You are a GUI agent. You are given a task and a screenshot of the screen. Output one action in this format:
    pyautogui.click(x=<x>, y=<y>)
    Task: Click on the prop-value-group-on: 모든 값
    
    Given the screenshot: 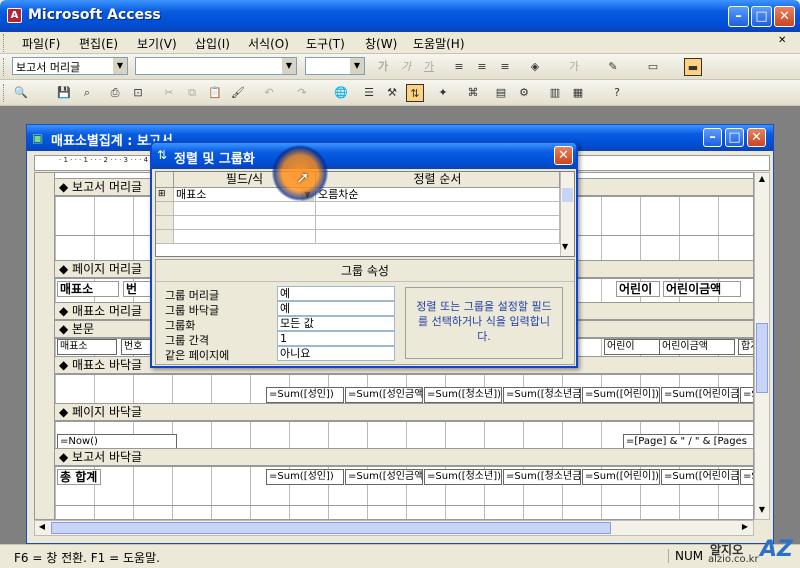 What is the action you would take?
    pyautogui.click(x=336, y=323)
    